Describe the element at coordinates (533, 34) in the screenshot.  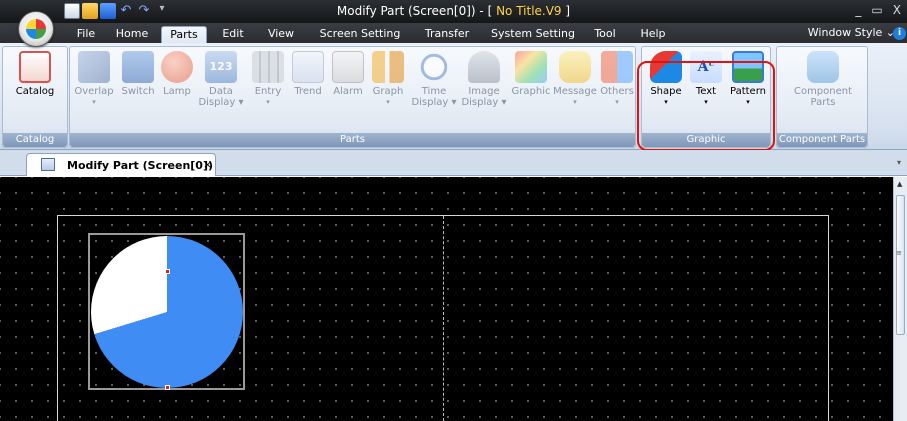
I see `tab-system-setting: System Setting` at that location.